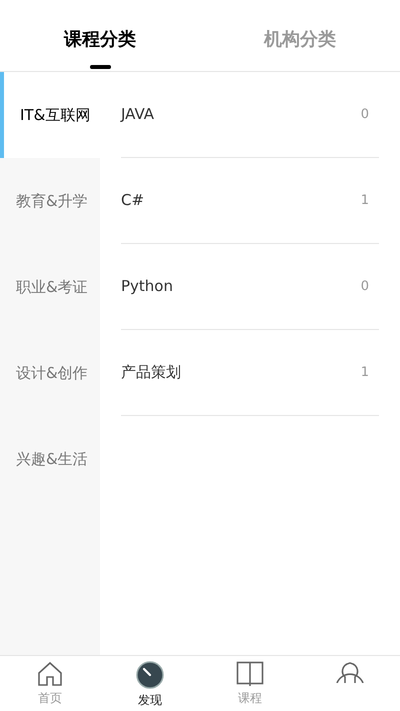 Image resolution: width=400 pixels, height=711 pixels. Describe the element at coordinates (147, 286) in the screenshot. I see `category-name: Python` at that location.